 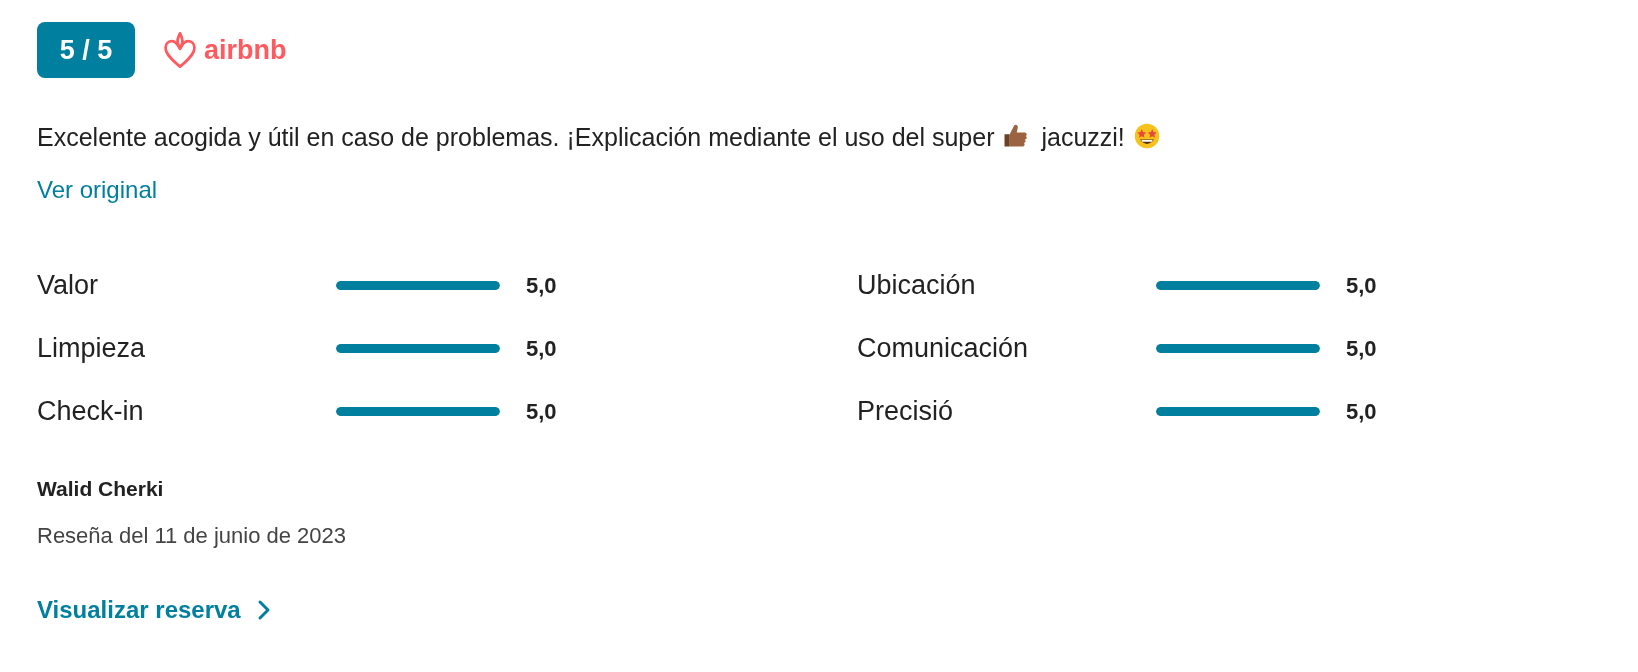 What do you see at coordinates (245, 50) in the screenshot?
I see `source-name: airbnb` at bounding box center [245, 50].